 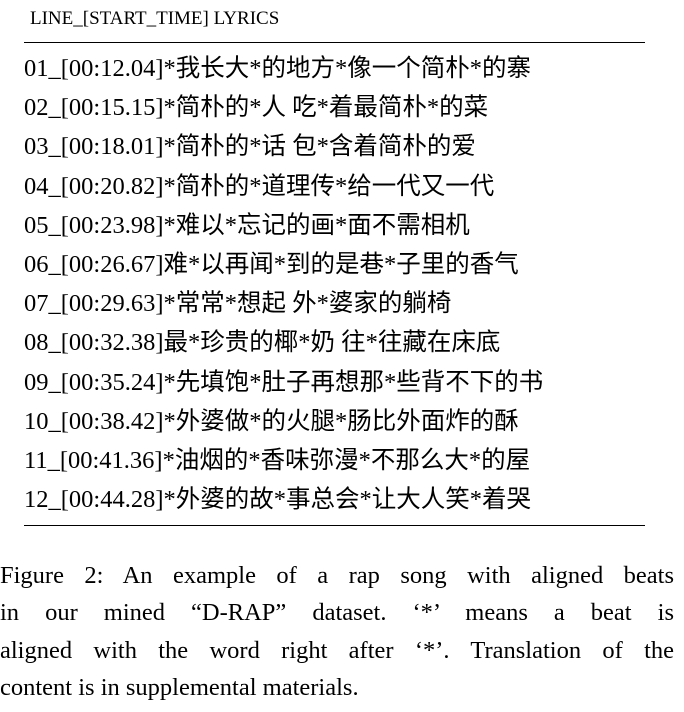 I want to click on caption-line: content is in supplemental materials., so click(x=179, y=687).